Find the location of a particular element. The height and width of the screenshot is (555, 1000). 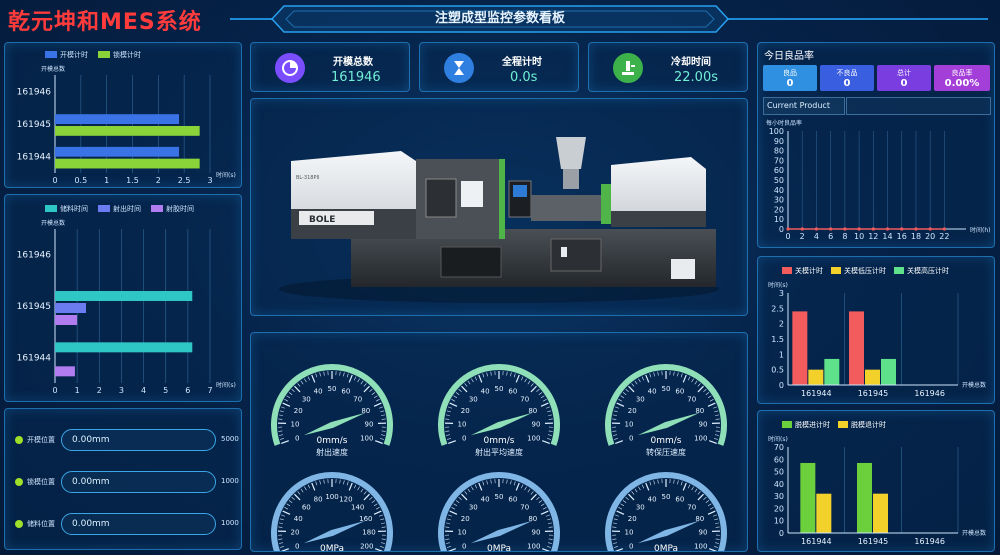

y-tick-label: 60 is located at coordinates (779, 459).